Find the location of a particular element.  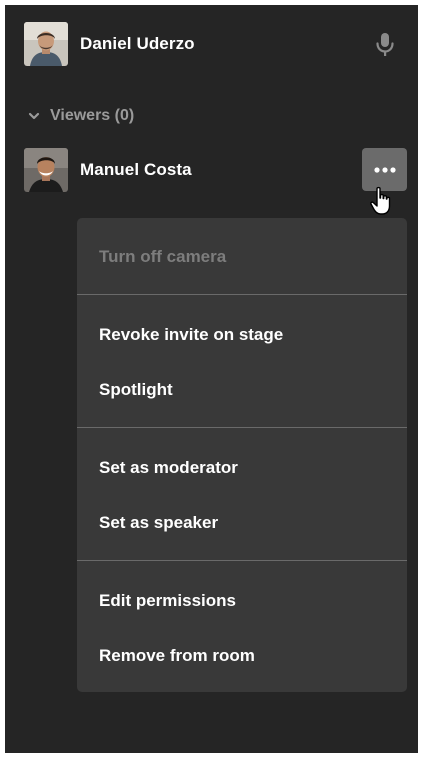

menu-item-spotlight: Spotlight is located at coordinates (136, 390).